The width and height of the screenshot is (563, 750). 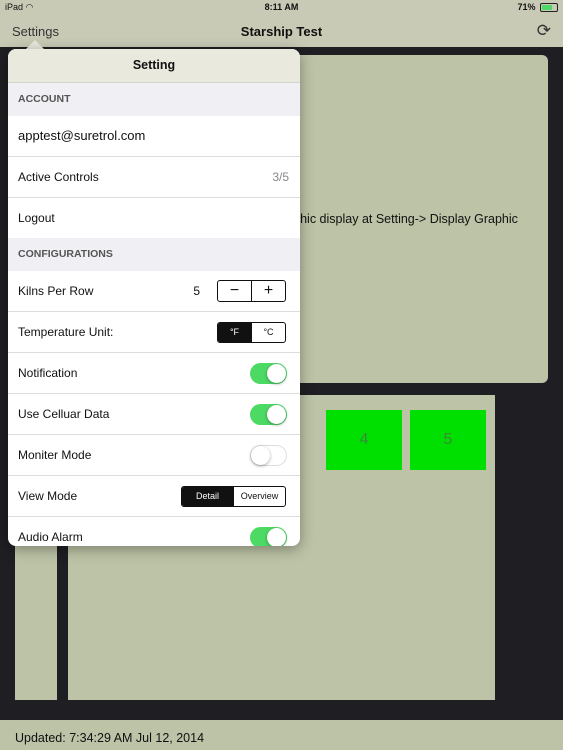 I want to click on view-mode-label: View Mode, so click(x=48, y=496).